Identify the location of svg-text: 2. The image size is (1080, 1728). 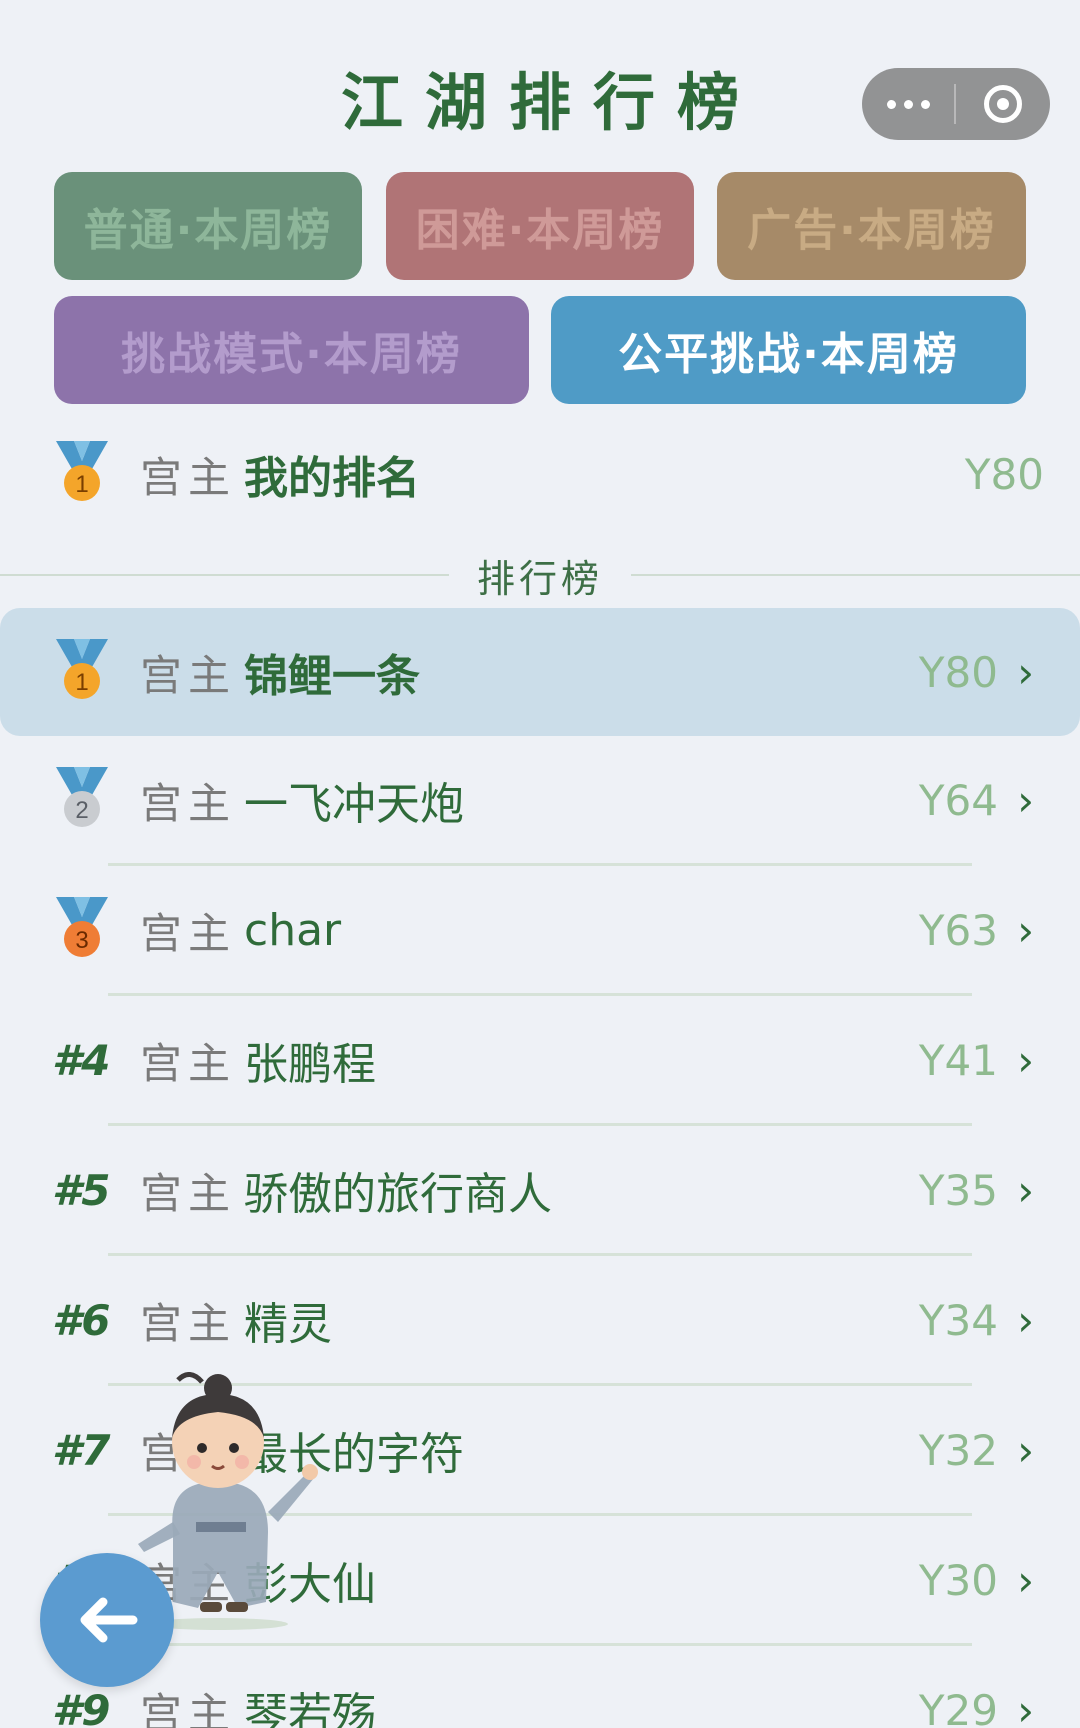
(81, 810).